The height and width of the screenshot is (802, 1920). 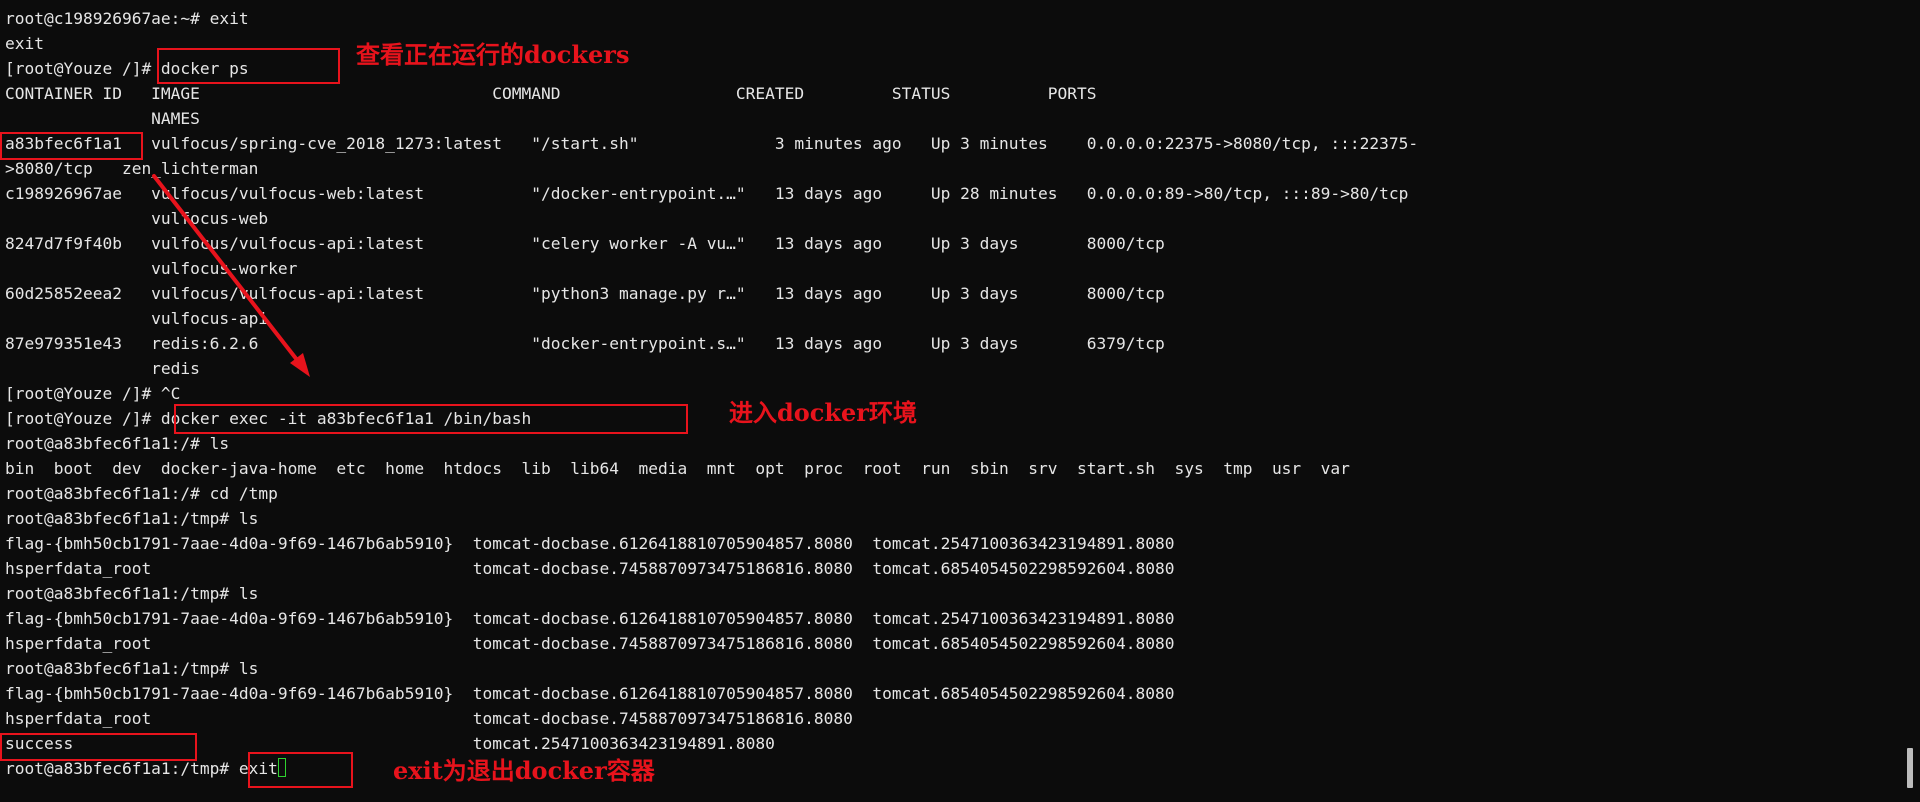 What do you see at coordinates (1910, 401) in the screenshot?
I see `vertical-scrollbar` at bounding box center [1910, 401].